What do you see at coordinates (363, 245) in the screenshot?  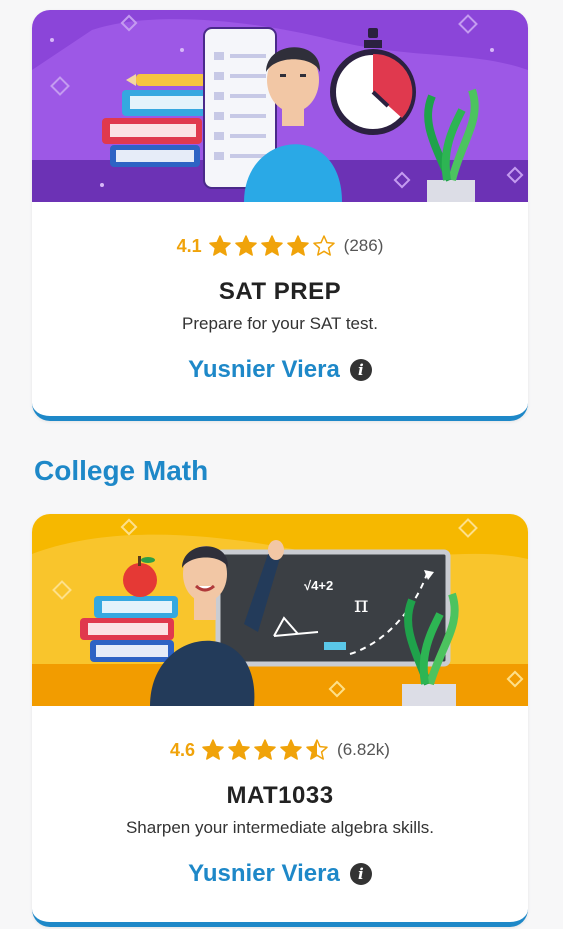 I see `review-count: (286)` at bounding box center [363, 245].